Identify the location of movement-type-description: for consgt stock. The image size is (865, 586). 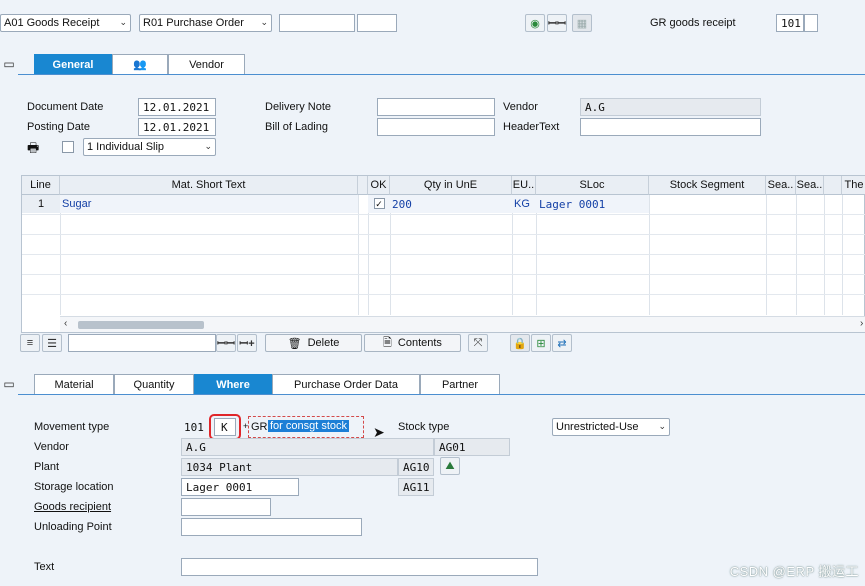
(309, 426).